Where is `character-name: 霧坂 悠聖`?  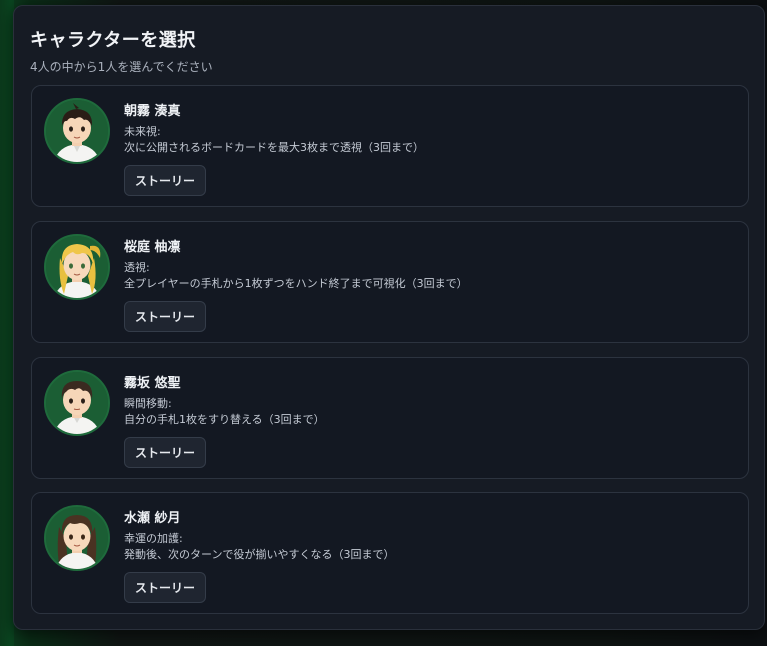 character-name: 霧坂 悠聖 is located at coordinates (152, 383).